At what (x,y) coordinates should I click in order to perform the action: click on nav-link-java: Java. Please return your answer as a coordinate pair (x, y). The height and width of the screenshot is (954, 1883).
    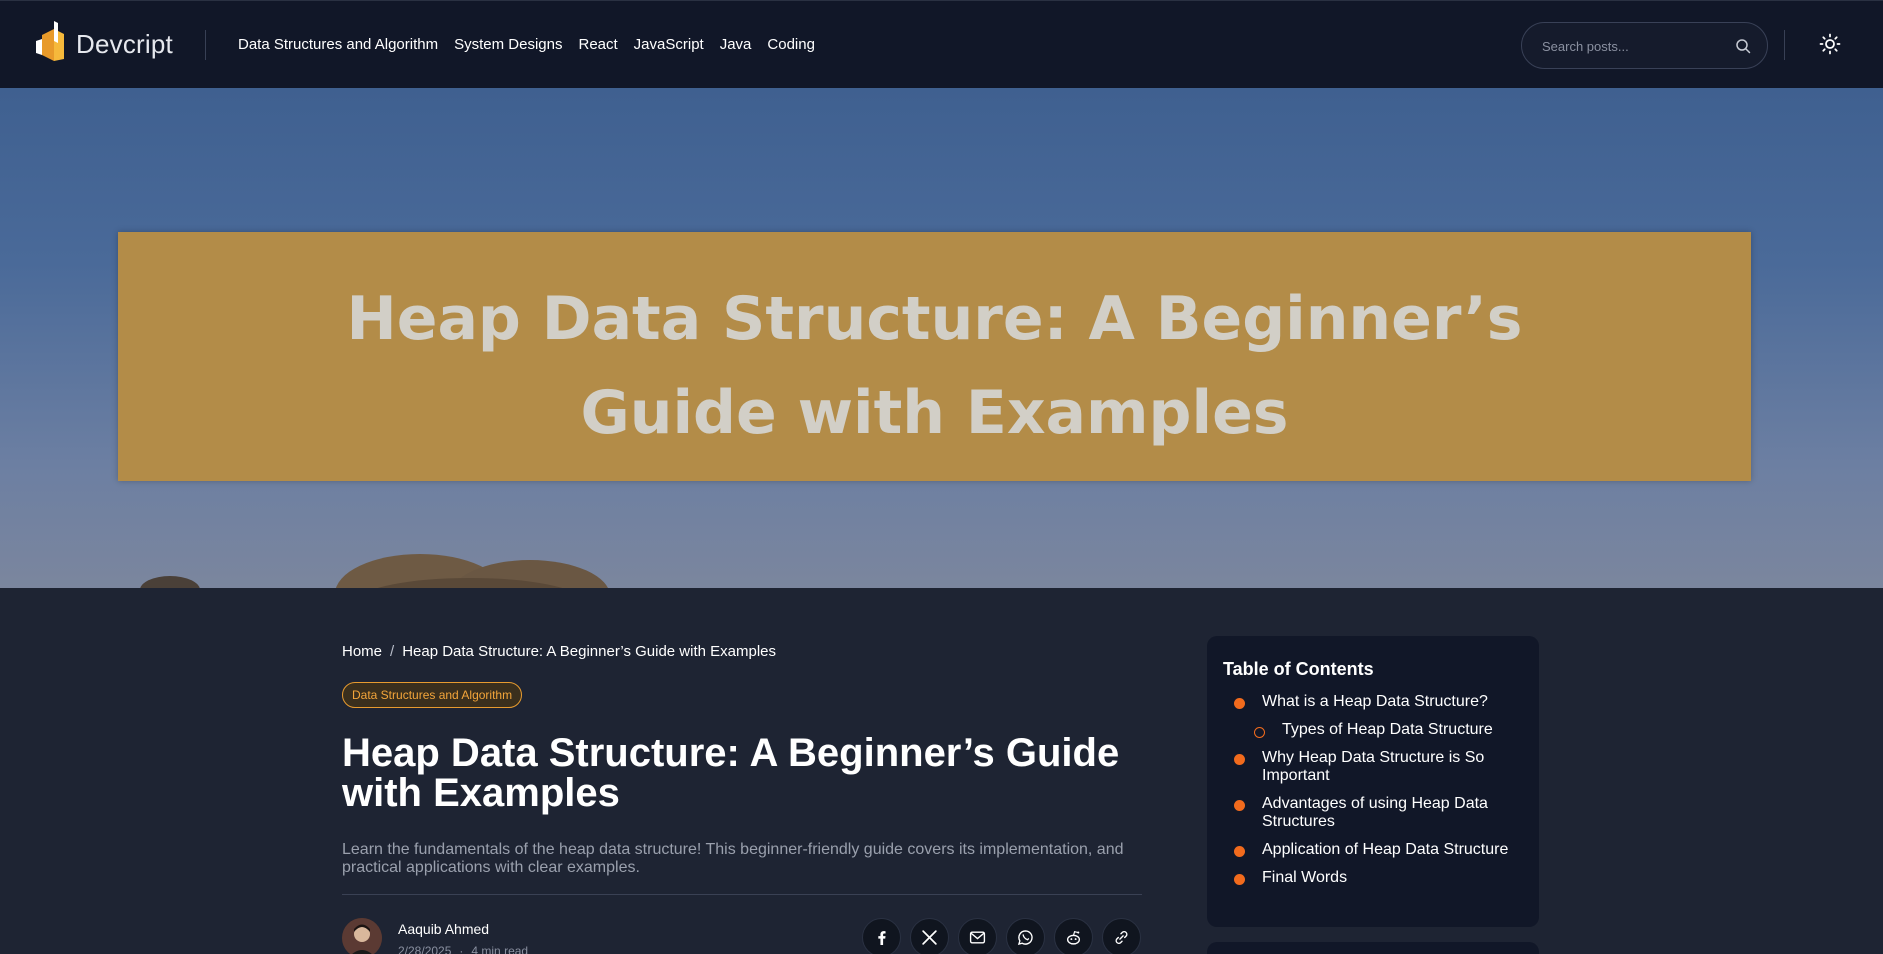
    Looking at the image, I should click on (736, 44).